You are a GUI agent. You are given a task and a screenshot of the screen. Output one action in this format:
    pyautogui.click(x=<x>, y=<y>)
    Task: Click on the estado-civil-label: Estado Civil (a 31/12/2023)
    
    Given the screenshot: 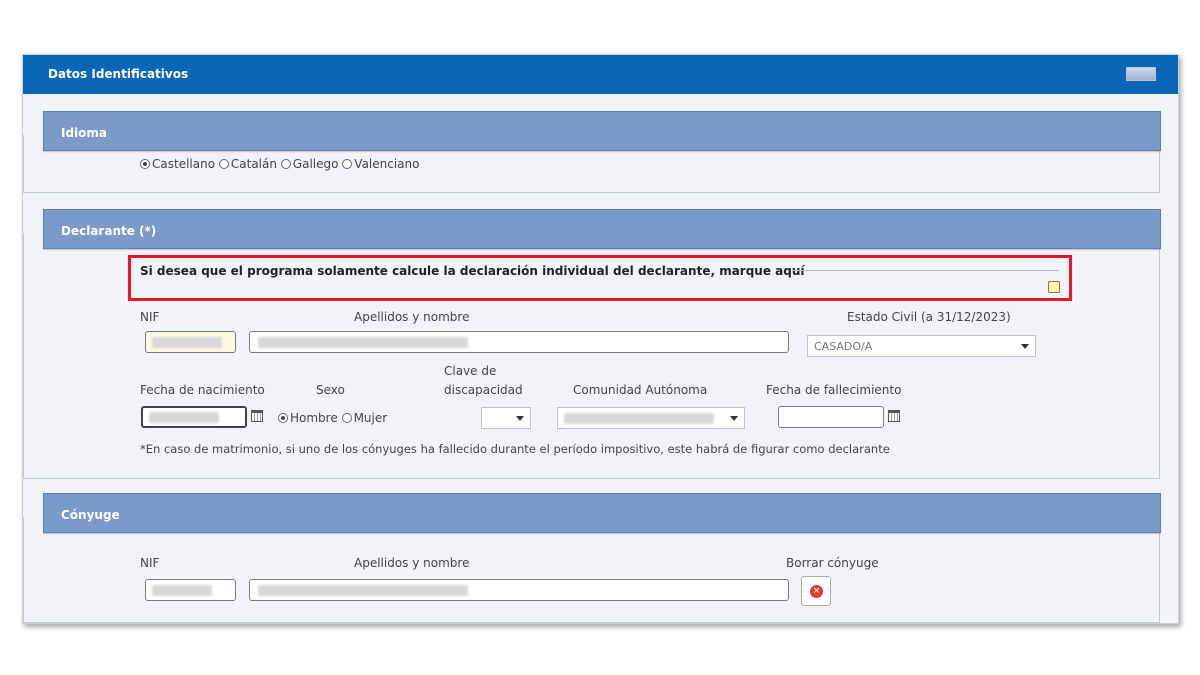 What is the action you would take?
    pyautogui.click(x=929, y=317)
    